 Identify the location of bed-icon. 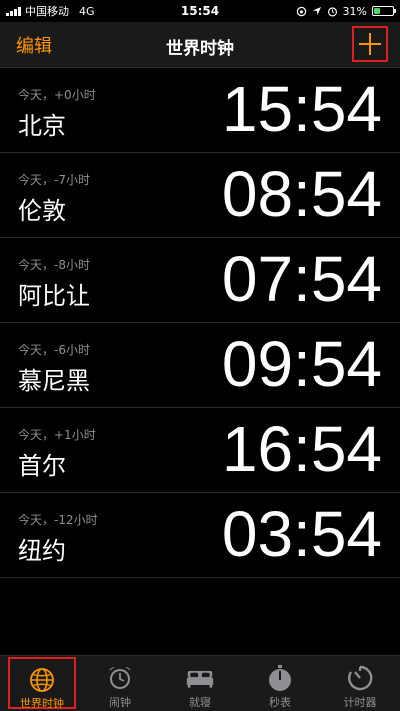
(200, 678).